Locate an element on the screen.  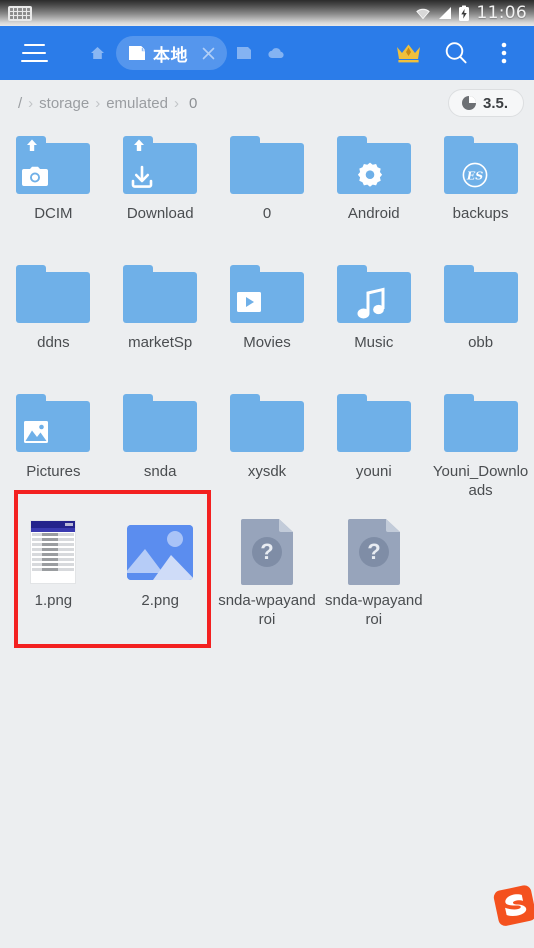
grid-item-movies: Movies is located at coordinates (267, 319).